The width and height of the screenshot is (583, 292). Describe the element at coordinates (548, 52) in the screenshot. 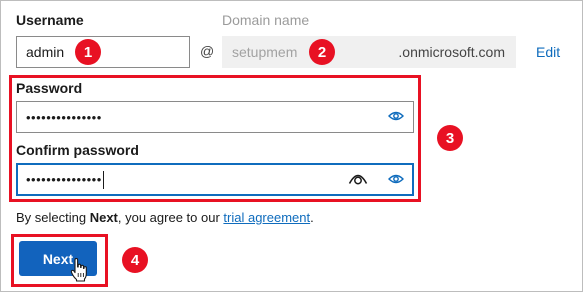

I see `edit-domain-link: Edit` at that location.